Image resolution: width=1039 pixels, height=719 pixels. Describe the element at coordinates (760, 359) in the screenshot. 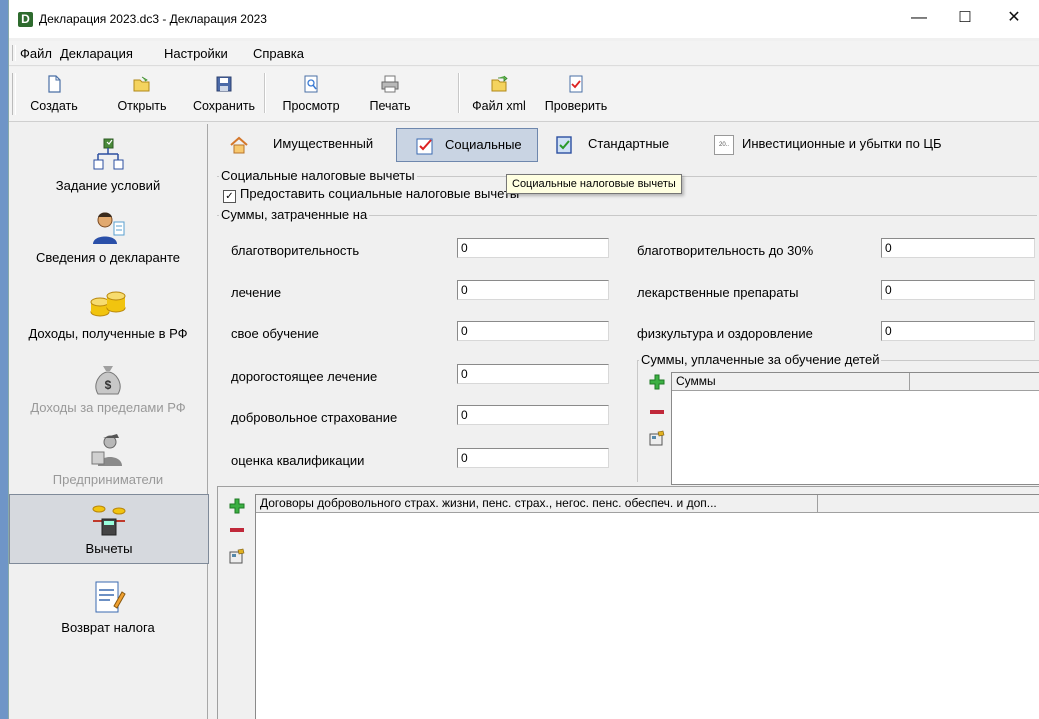

I see `children-group-title: Суммы, уплаченные за обучение детей` at that location.